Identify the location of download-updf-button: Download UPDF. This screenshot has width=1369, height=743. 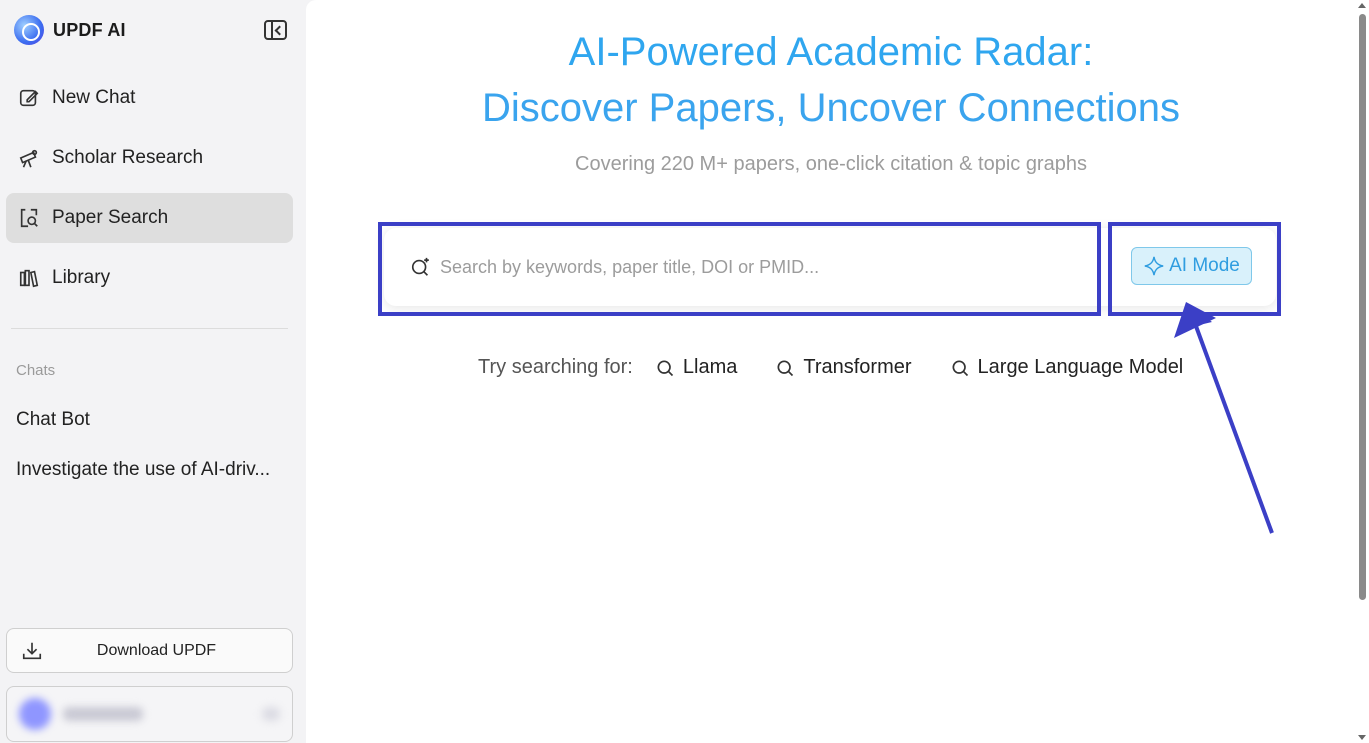
(149, 650).